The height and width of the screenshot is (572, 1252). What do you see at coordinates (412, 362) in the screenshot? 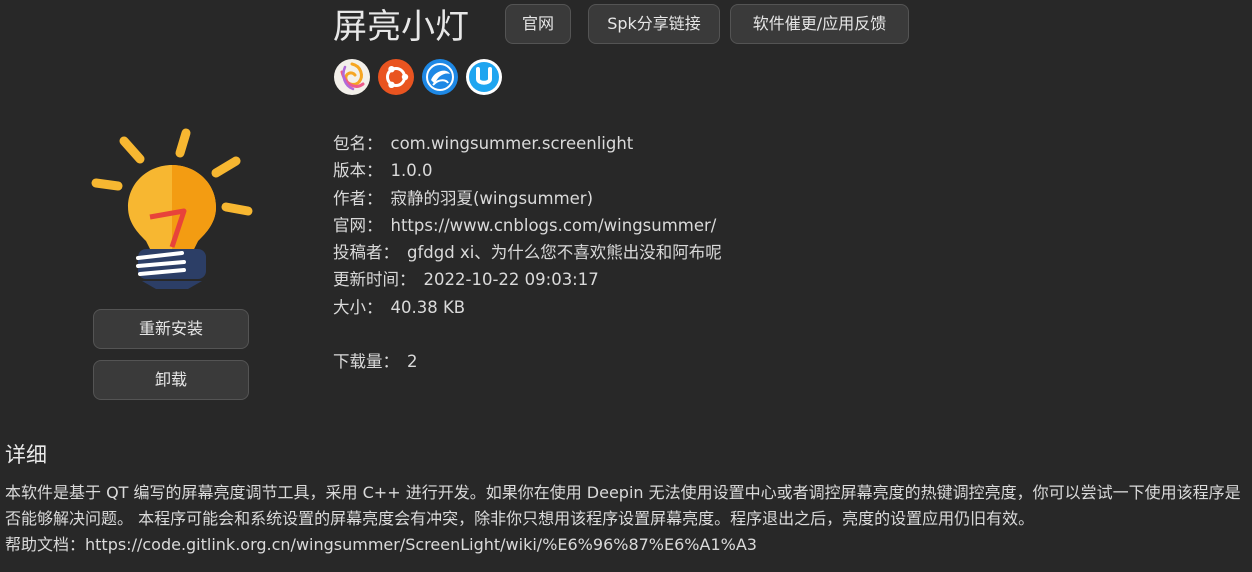
I see `meta-value: 2` at bounding box center [412, 362].